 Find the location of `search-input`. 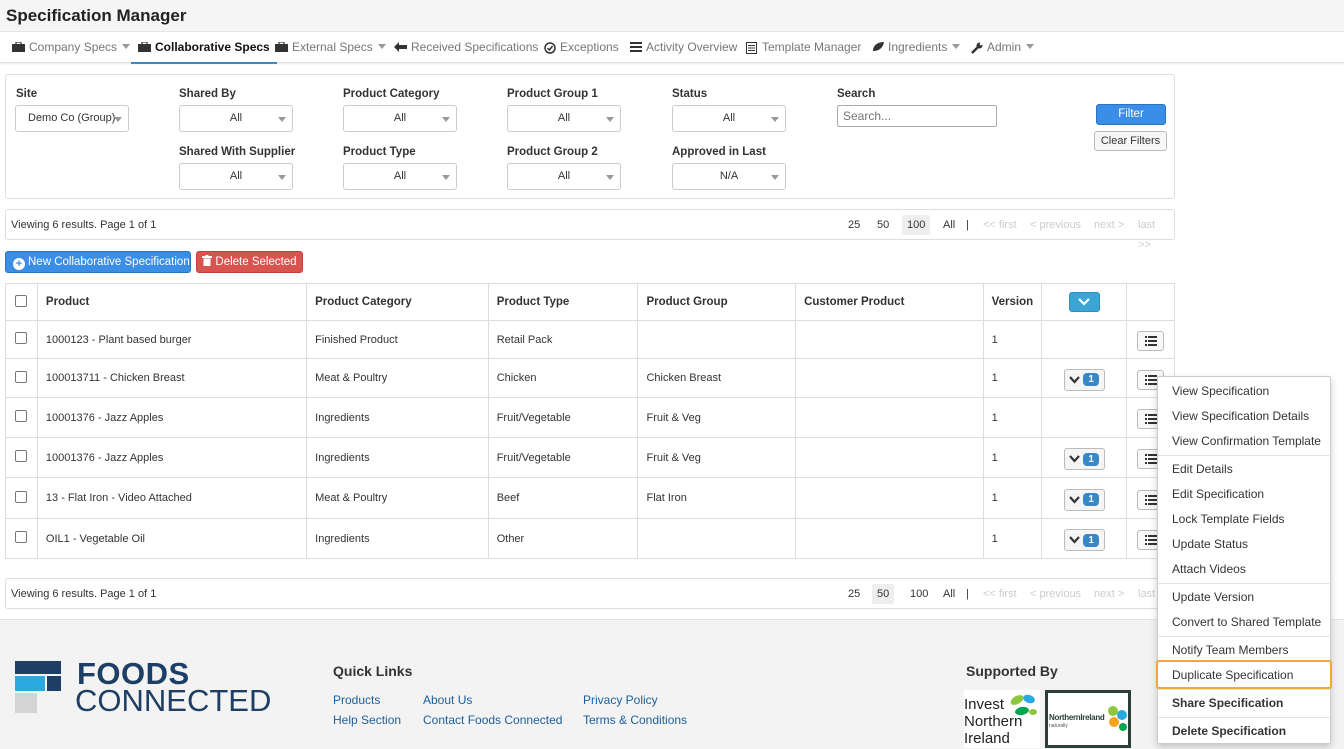

search-input is located at coordinates (917, 116).